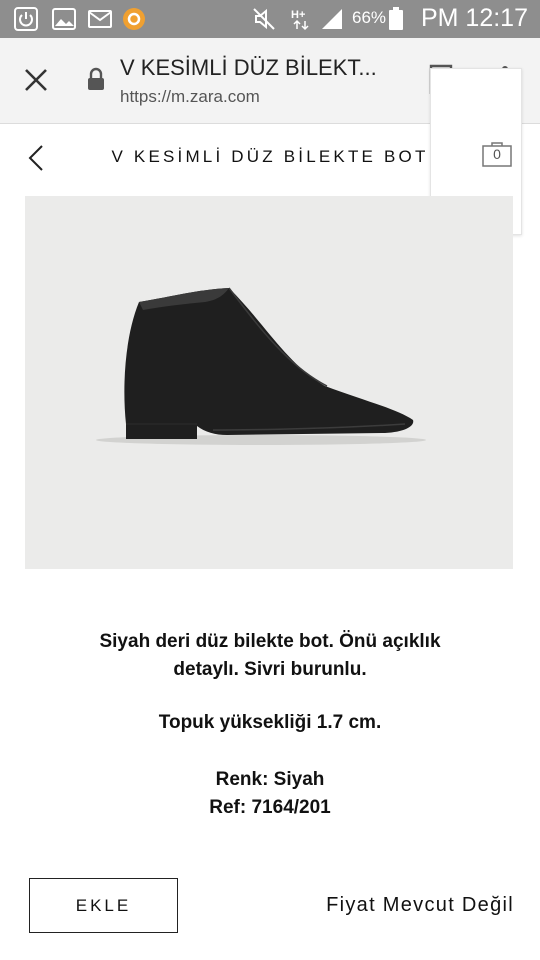 The width and height of the screenshot is (540, 960). Describe the element at coordinates (134, 19) in the screenshot. I see `app-notification-icon` at that location.